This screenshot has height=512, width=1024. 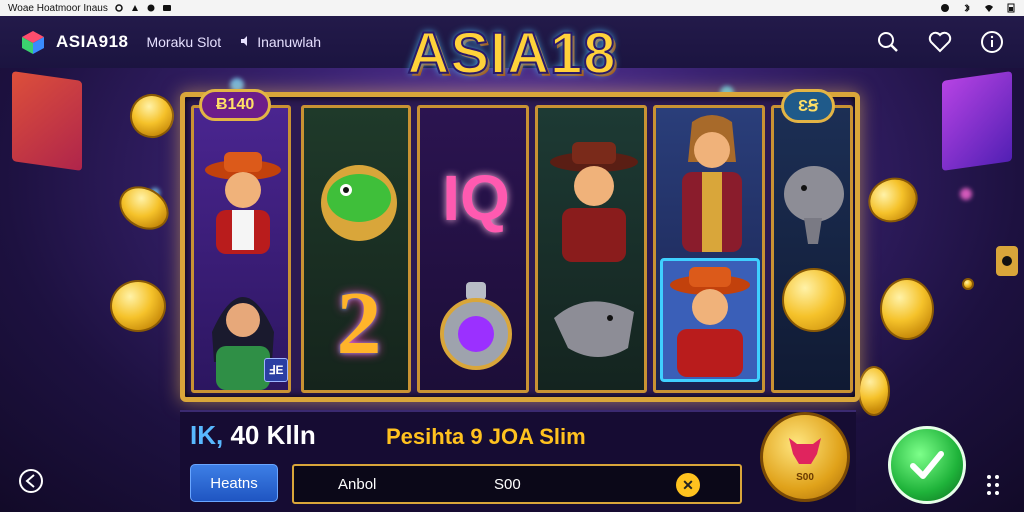 What do you see at coordinates (273, 435) in the screenshot?
I see `win-value: 40 Klln` at bounding box center [273, 435].